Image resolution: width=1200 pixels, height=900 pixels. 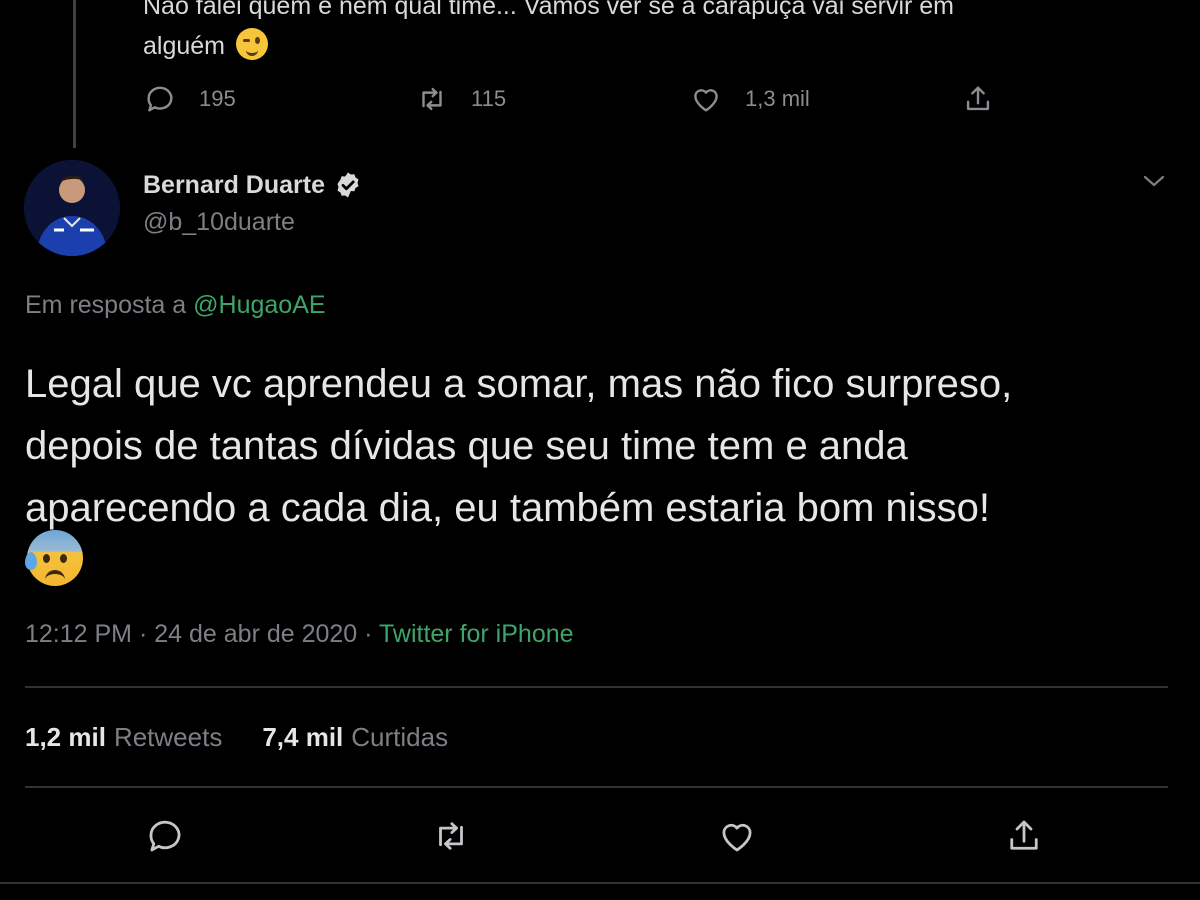 What do you see at coordinates (255, 634) in the screenshot?
I see `tweet-date: 24 de abr de 2020` at bounding box center [255, 634].